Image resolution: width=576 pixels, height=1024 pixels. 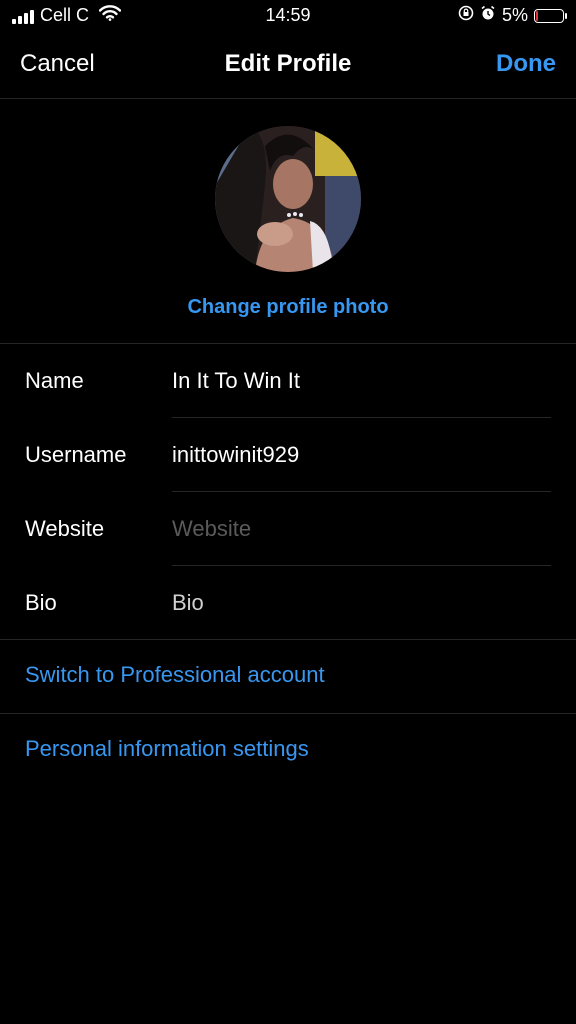 I want to click on alarm-icon, so click(x=488, y=15).